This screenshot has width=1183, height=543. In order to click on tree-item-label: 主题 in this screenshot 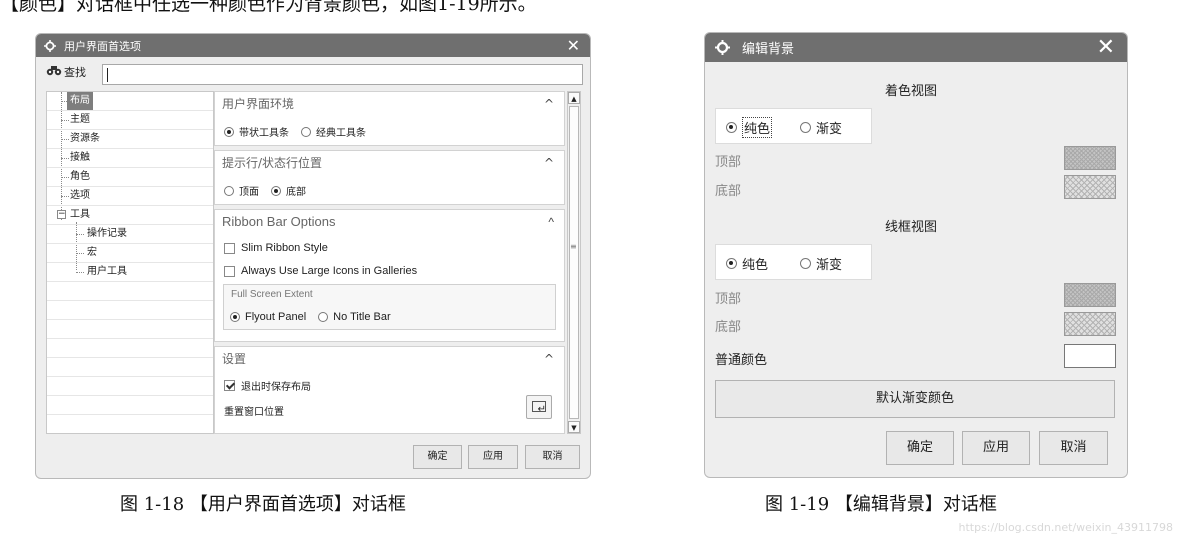, I will do `click(80, 119)`.